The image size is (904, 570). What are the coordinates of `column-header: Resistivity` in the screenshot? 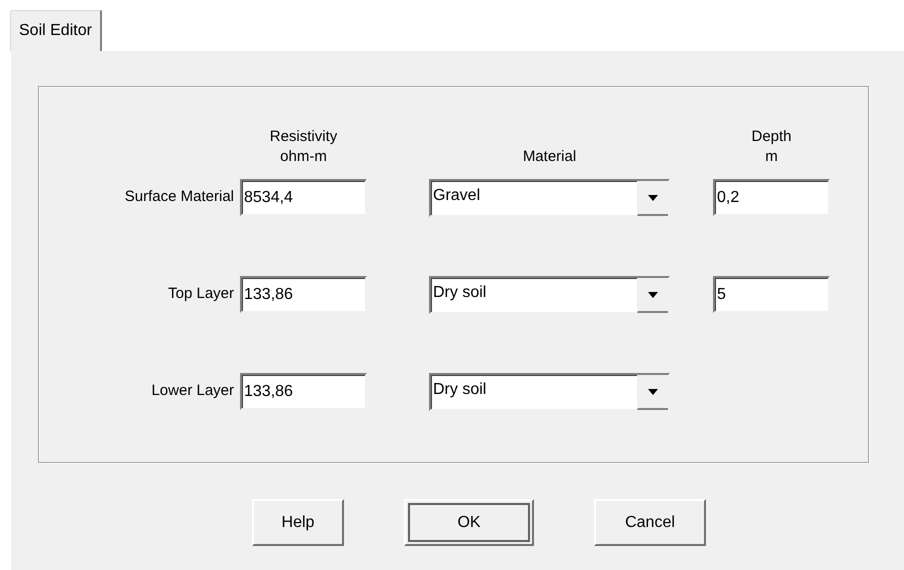 It's located at (304, 137).